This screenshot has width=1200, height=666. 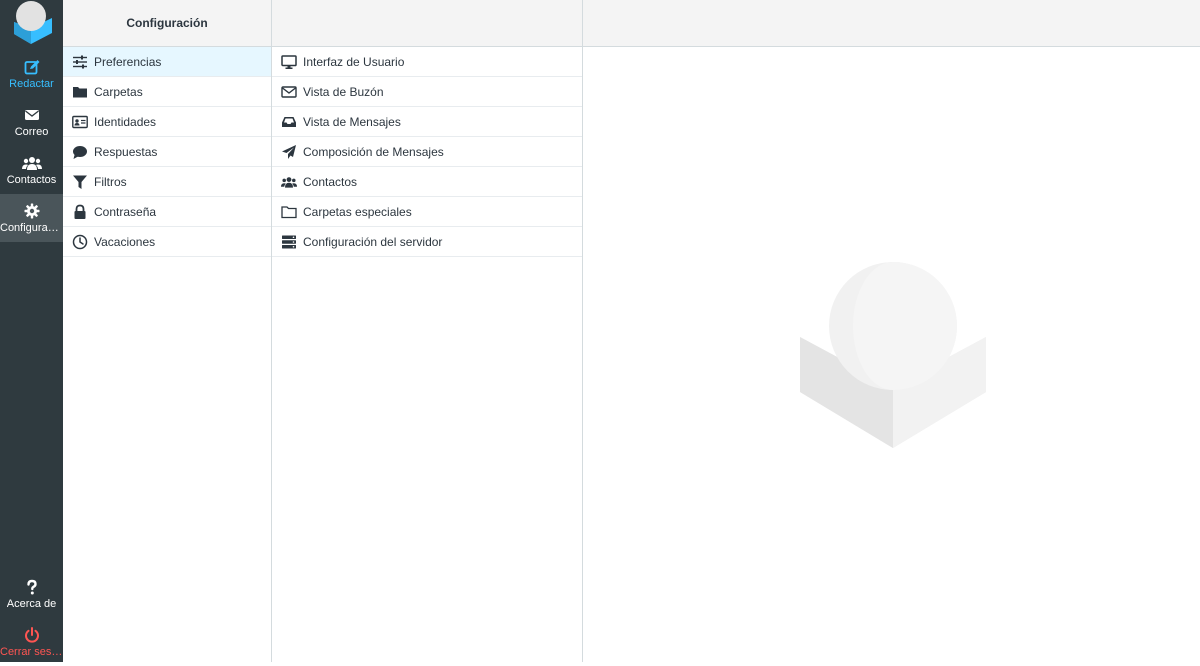 I want to click on pref-label: Configuración del servidor, so click(x=373, y=241).